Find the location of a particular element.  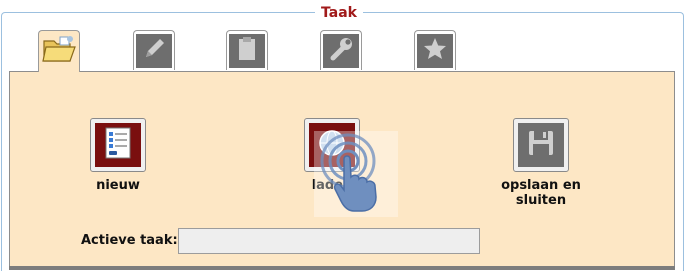

folder-open-icon is located at coordinates (59, 52).